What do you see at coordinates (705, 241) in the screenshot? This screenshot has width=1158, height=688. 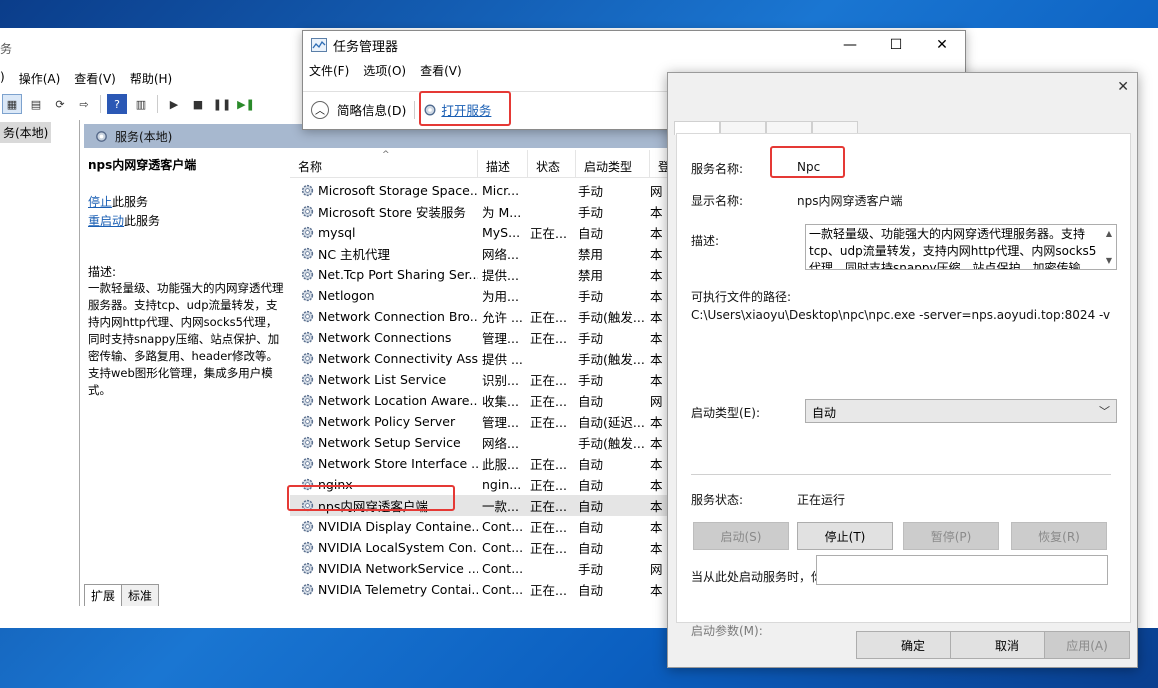 I see `description-label: 描述:` at bounding box center [705, 241].